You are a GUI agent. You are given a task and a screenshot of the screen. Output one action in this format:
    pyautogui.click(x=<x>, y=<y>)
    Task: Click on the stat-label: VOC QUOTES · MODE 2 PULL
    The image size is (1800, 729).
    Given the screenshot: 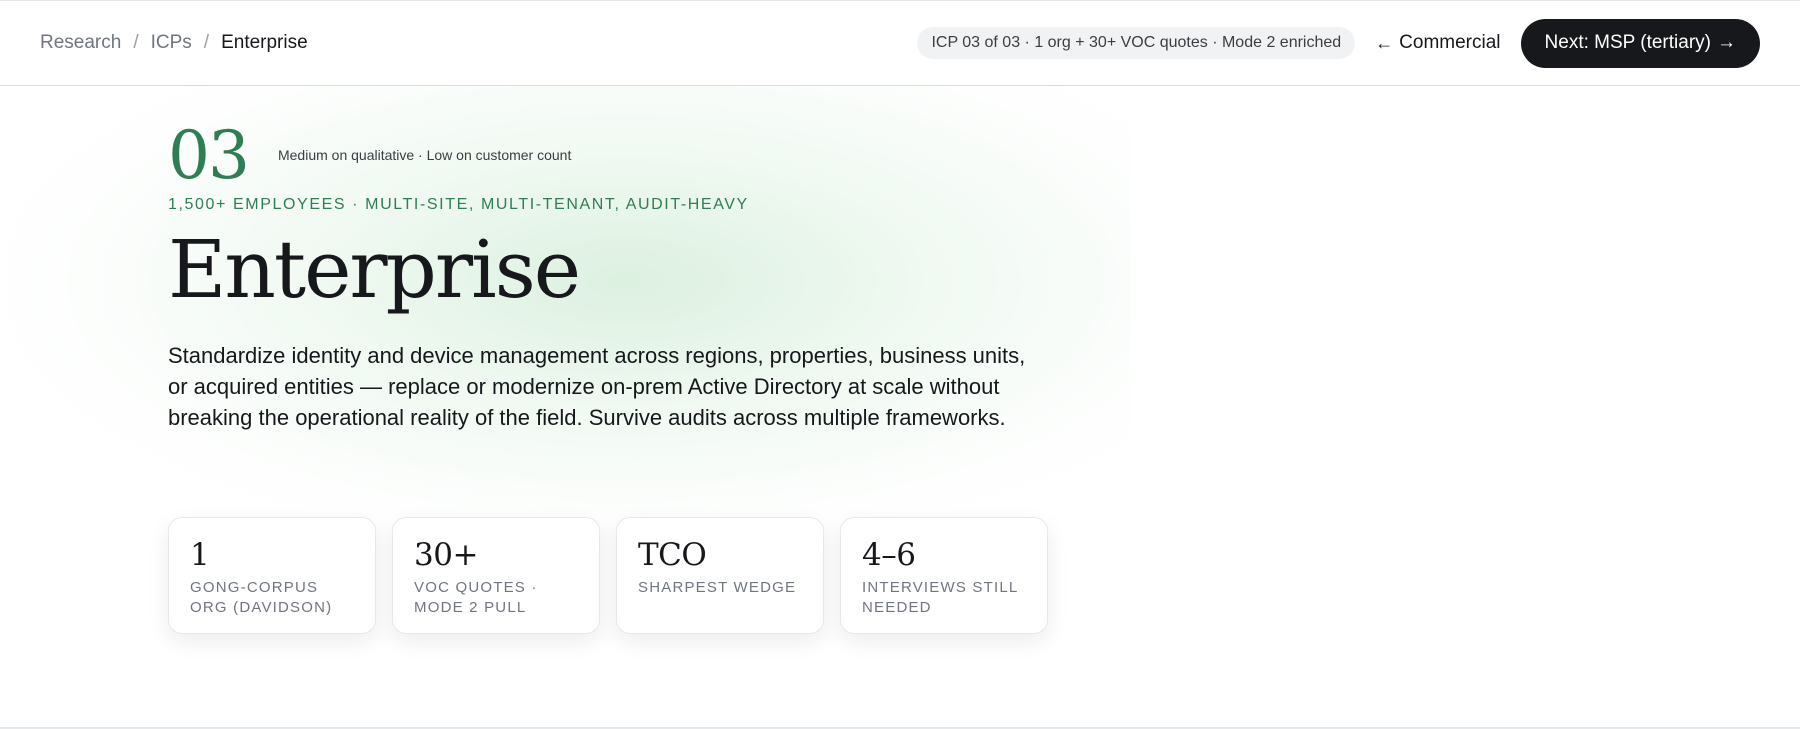 What is the action you would take?
    pyautogui.click(x=476, y=597)
    